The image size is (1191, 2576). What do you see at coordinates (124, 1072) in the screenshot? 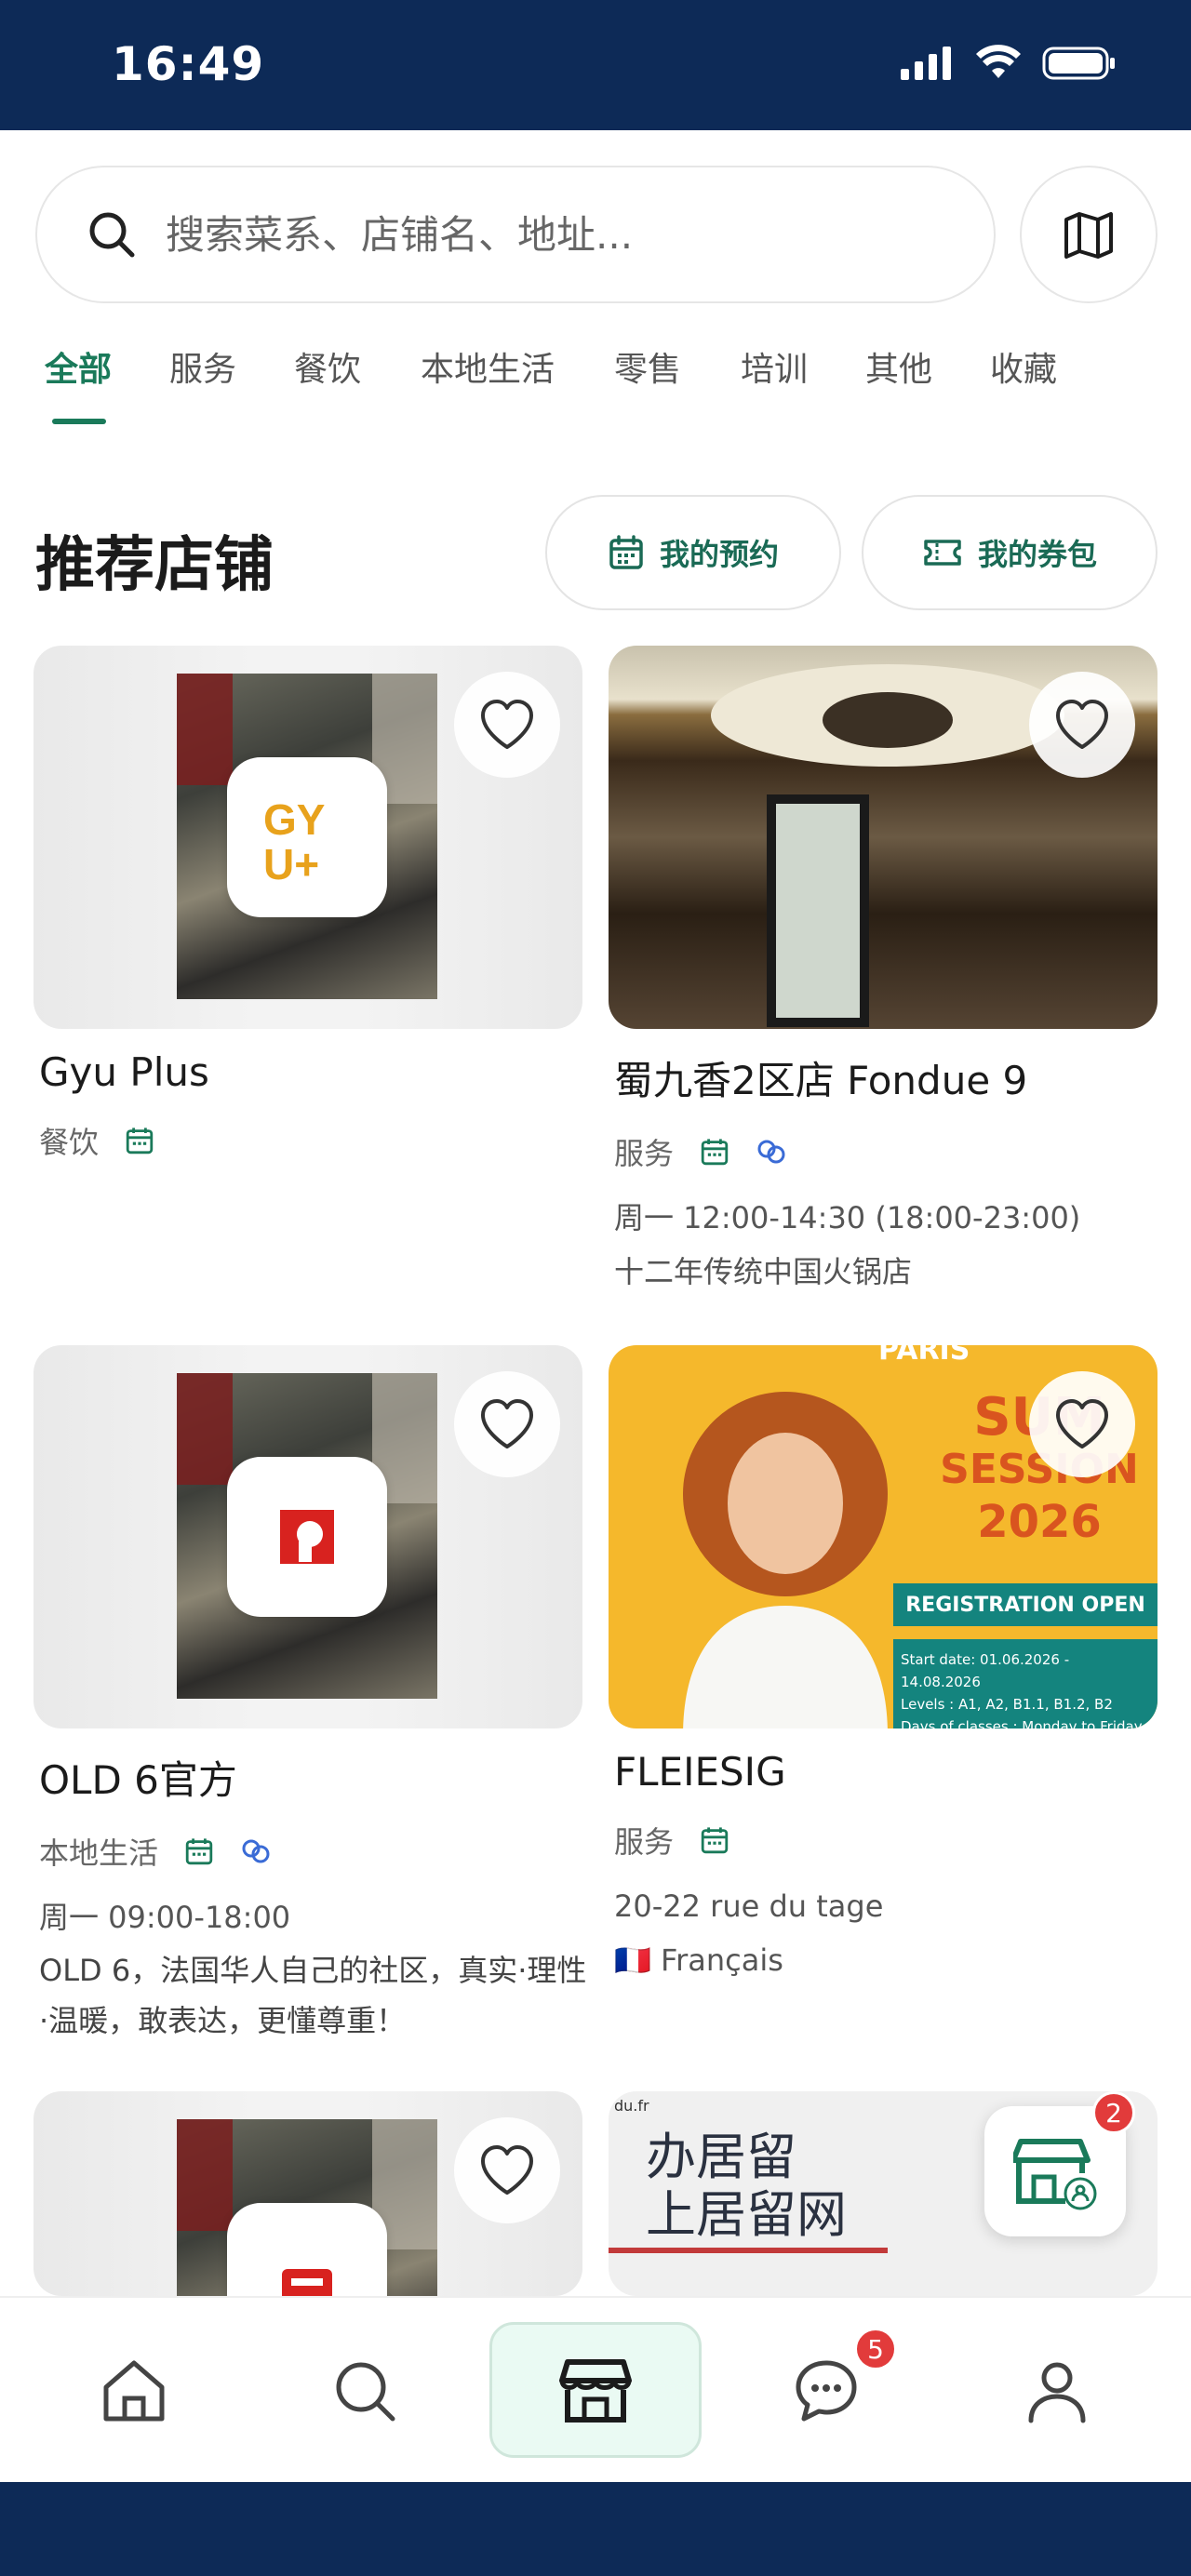
I see `store-name: Gyu Plus` at bounding box center [124, 1072].